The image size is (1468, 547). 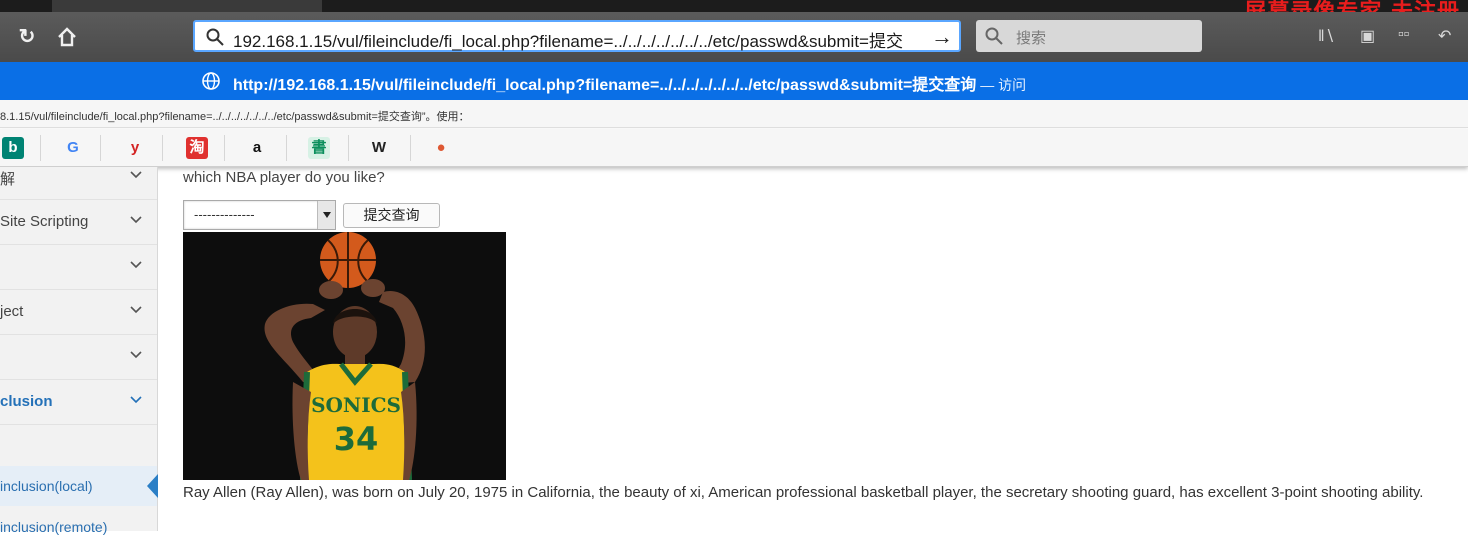 I want to click on player-photo: SONICS 34, so click(x=344, y=356).